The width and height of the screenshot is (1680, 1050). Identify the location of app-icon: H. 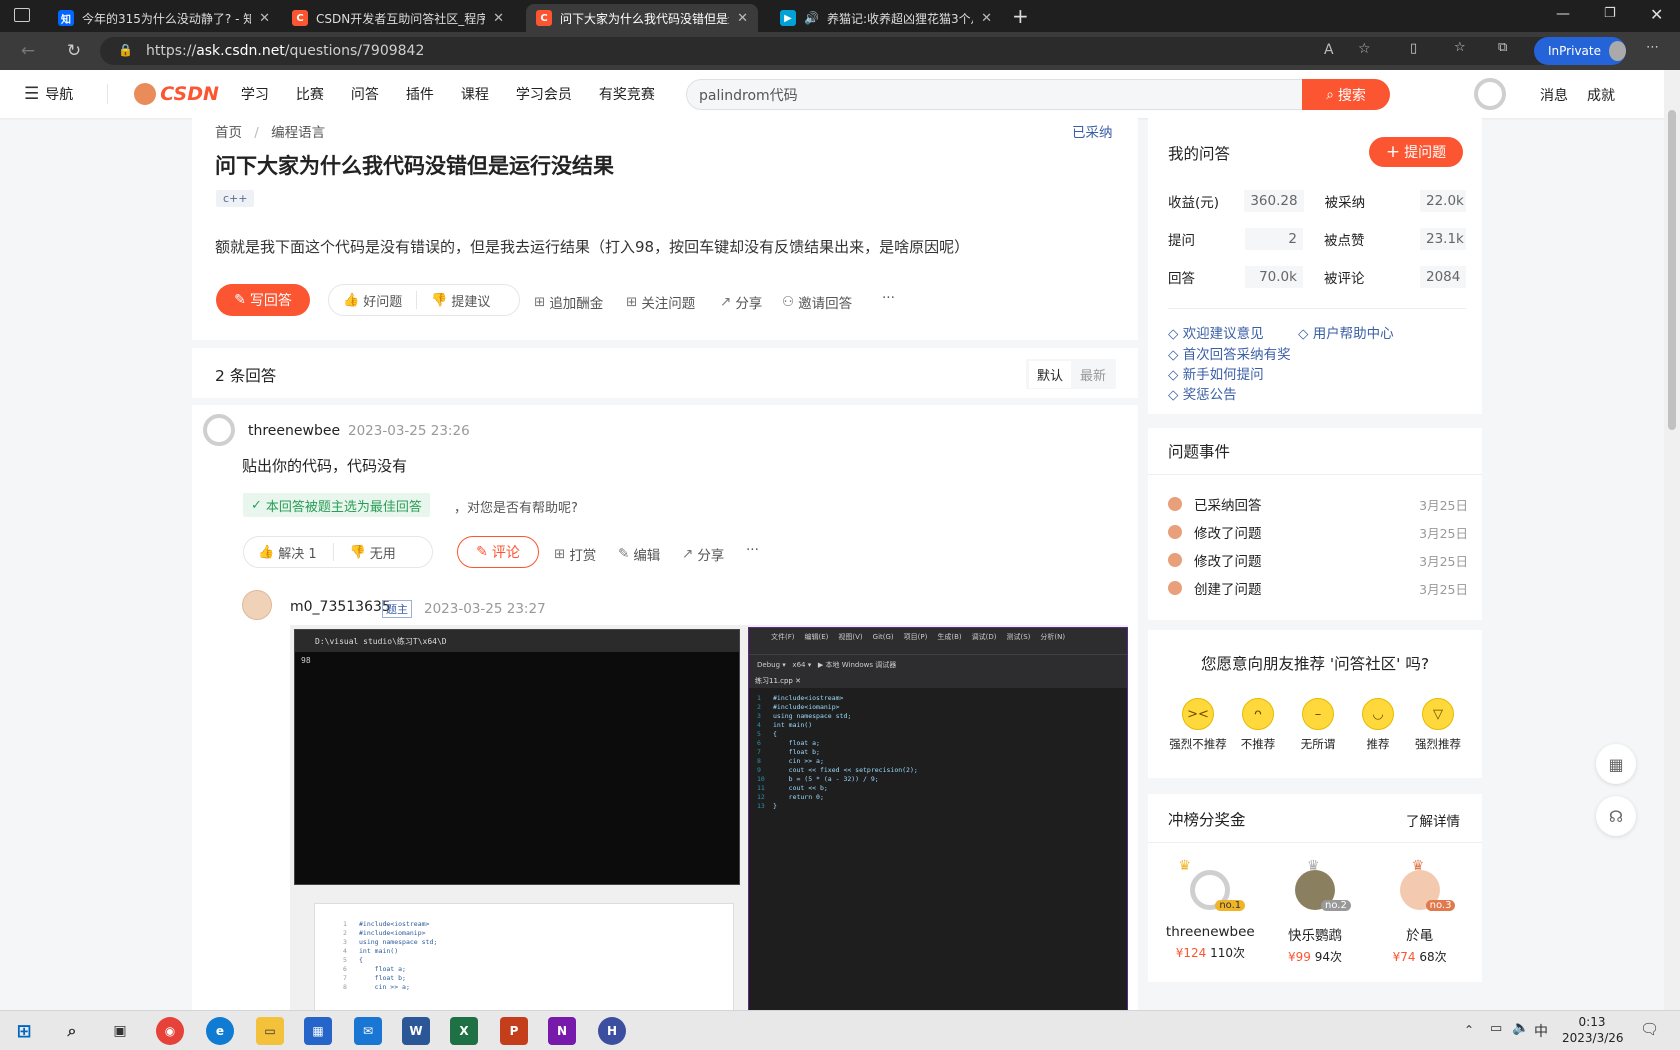
(612, 1031).